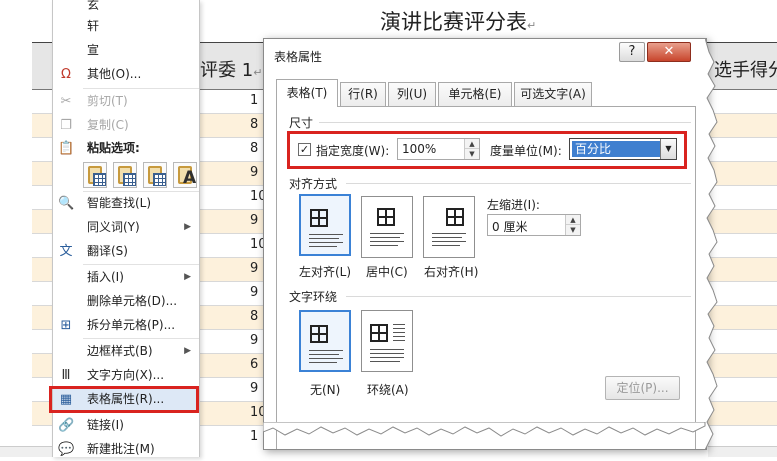 The height and width of the screenshot is (461, 777). Describe the element at coordinates (66, 375) in the screenshot. I see `text-direction-icon: Ⅲ` at that location.